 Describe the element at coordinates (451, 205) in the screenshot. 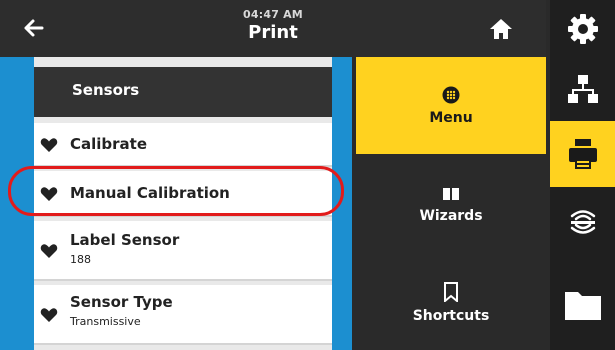

I see `wizards-button: Wizards` at that location.